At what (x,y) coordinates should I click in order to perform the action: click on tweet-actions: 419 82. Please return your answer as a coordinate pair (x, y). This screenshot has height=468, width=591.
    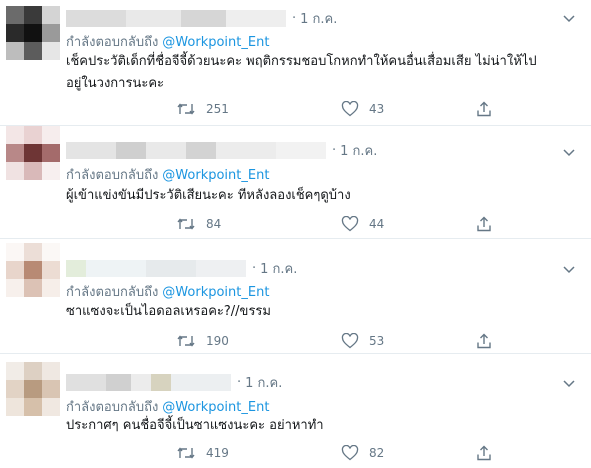
    Looking at the image, I should click on (346, 455).